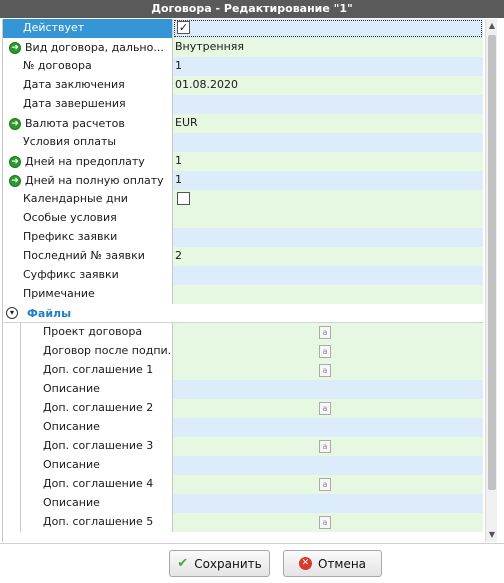  I want to click on collapse-icon: ▾, so click(12, 313).